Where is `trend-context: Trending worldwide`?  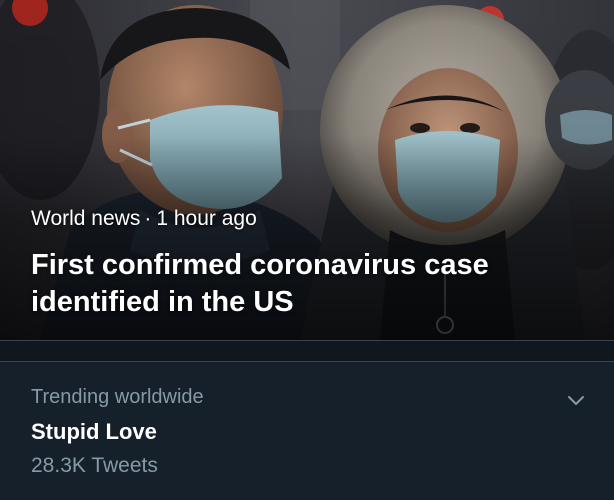
trend-context: Trending worldwide is located at coordinates (117, 397).